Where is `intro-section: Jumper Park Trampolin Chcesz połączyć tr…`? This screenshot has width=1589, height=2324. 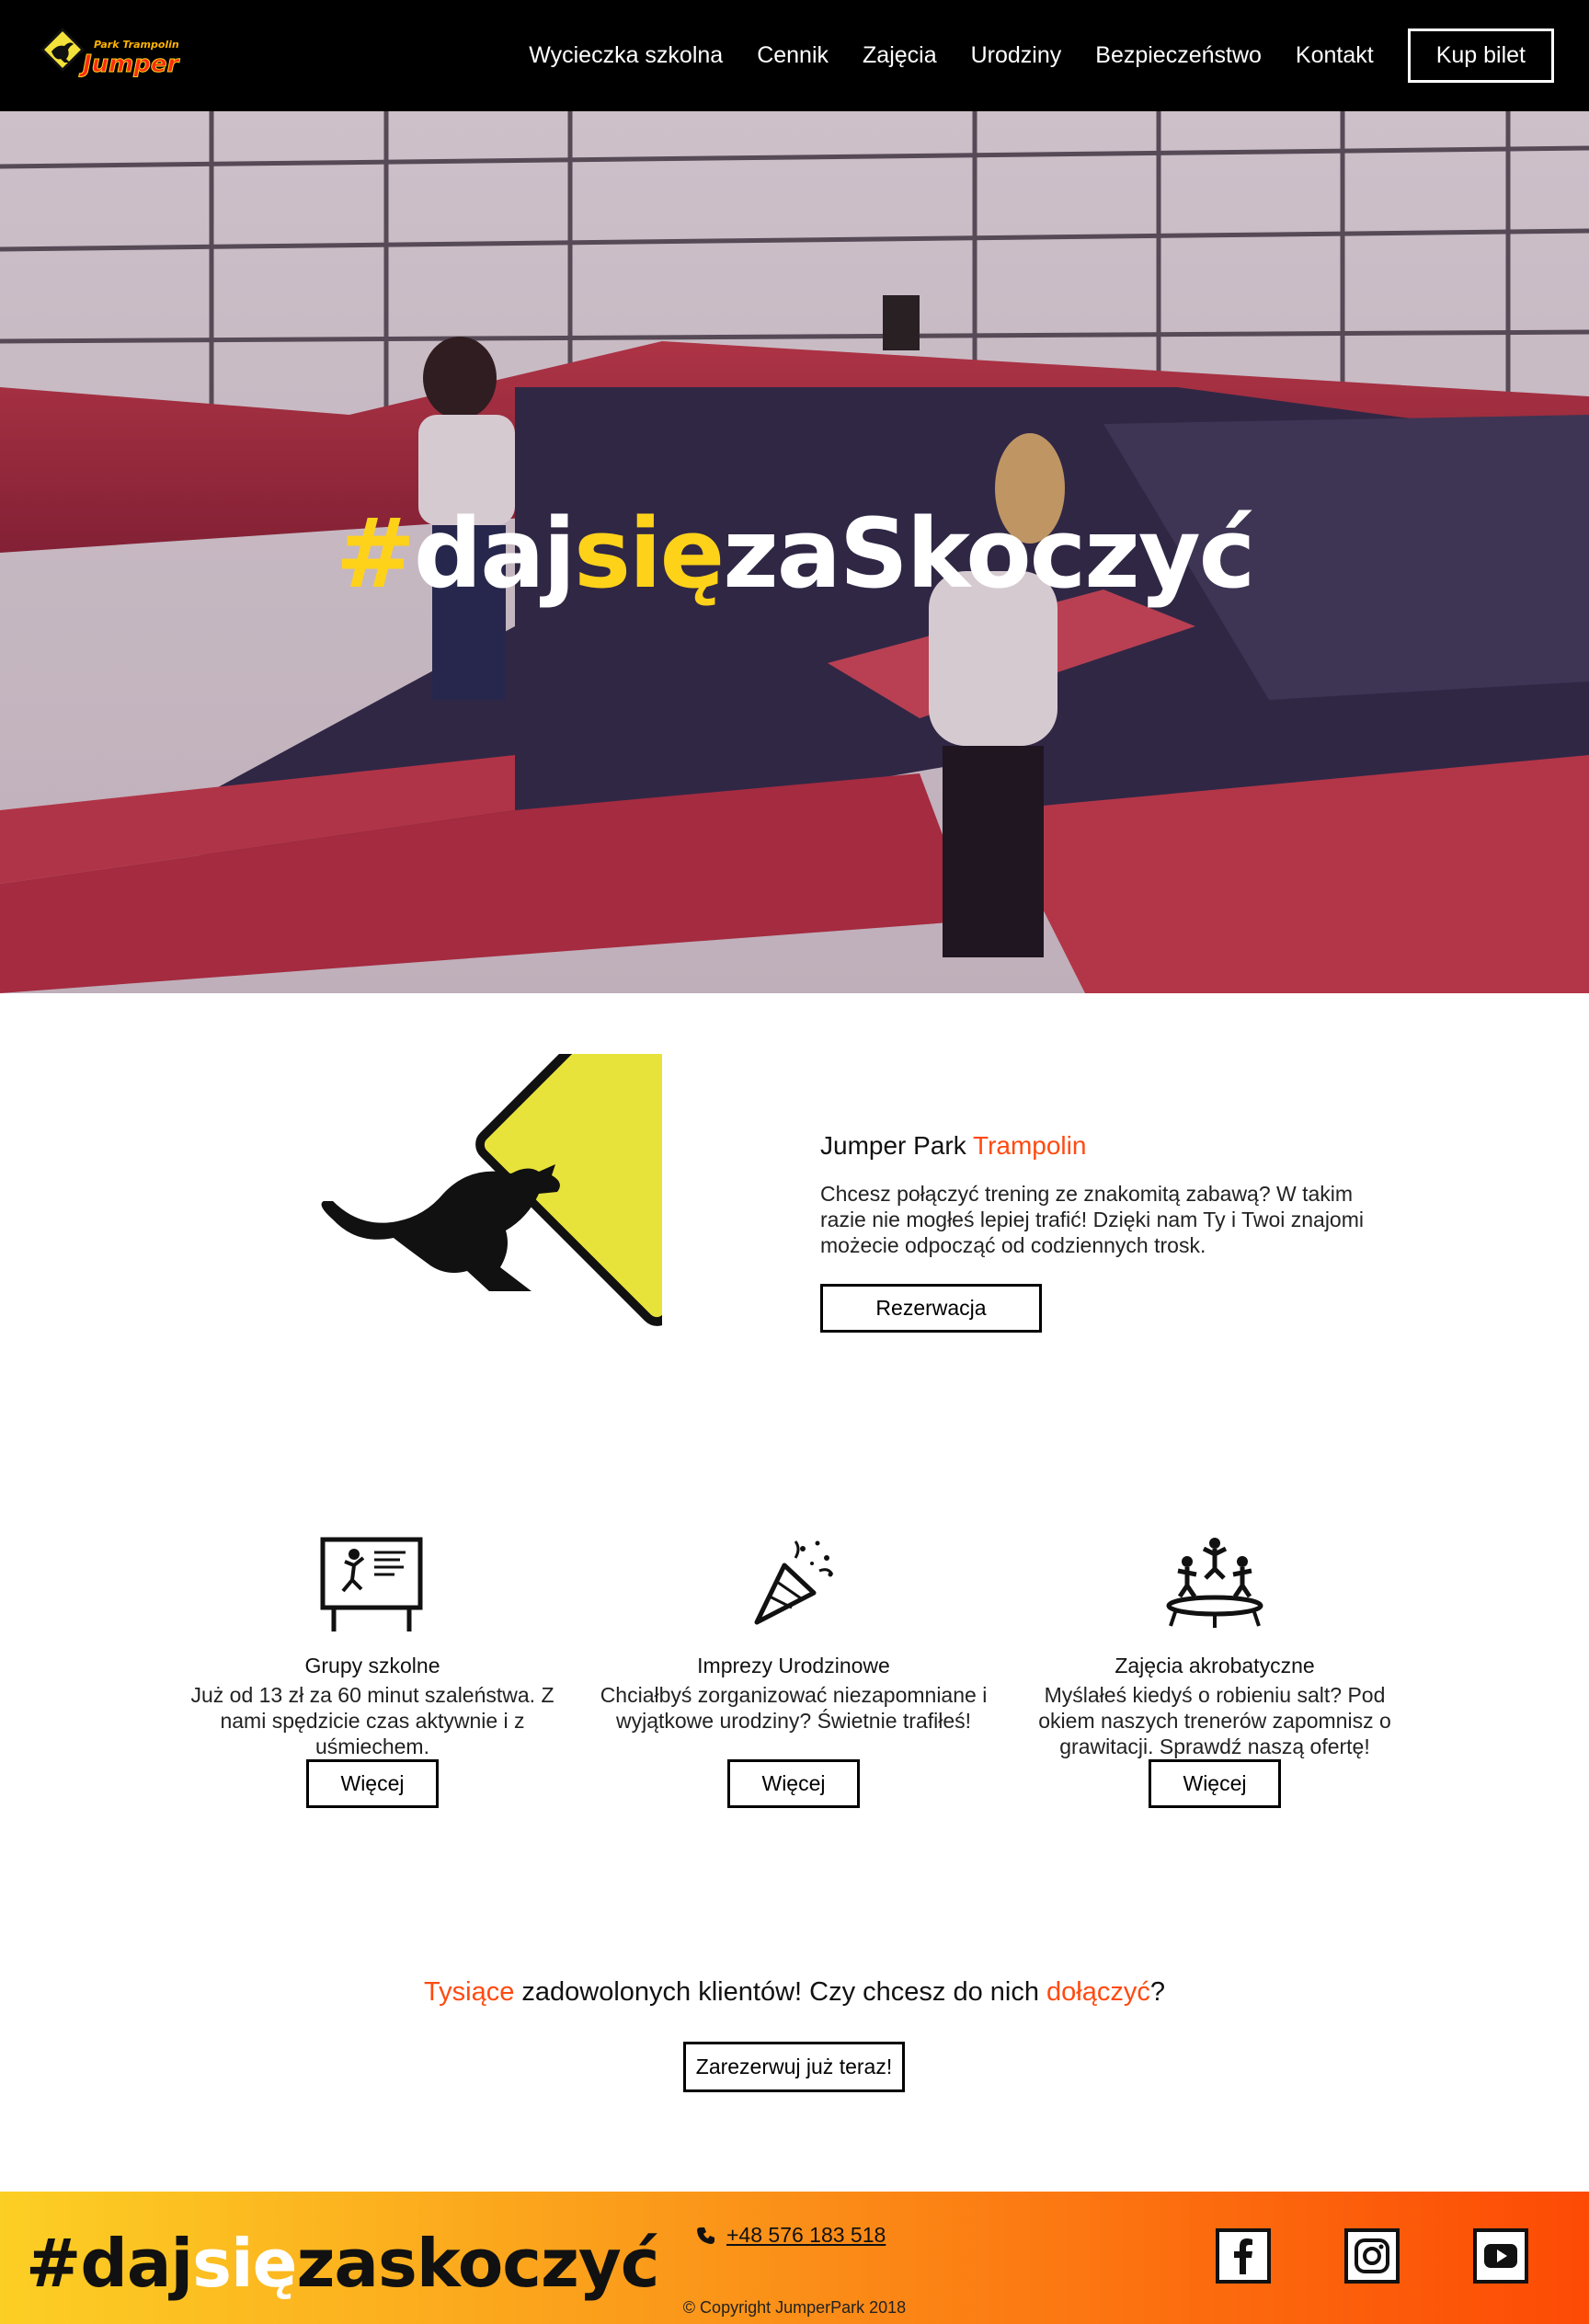 intro-section: Jumper Park Trampolin Chcesz połączyć tr… is located at coordinates (1096, 1232).